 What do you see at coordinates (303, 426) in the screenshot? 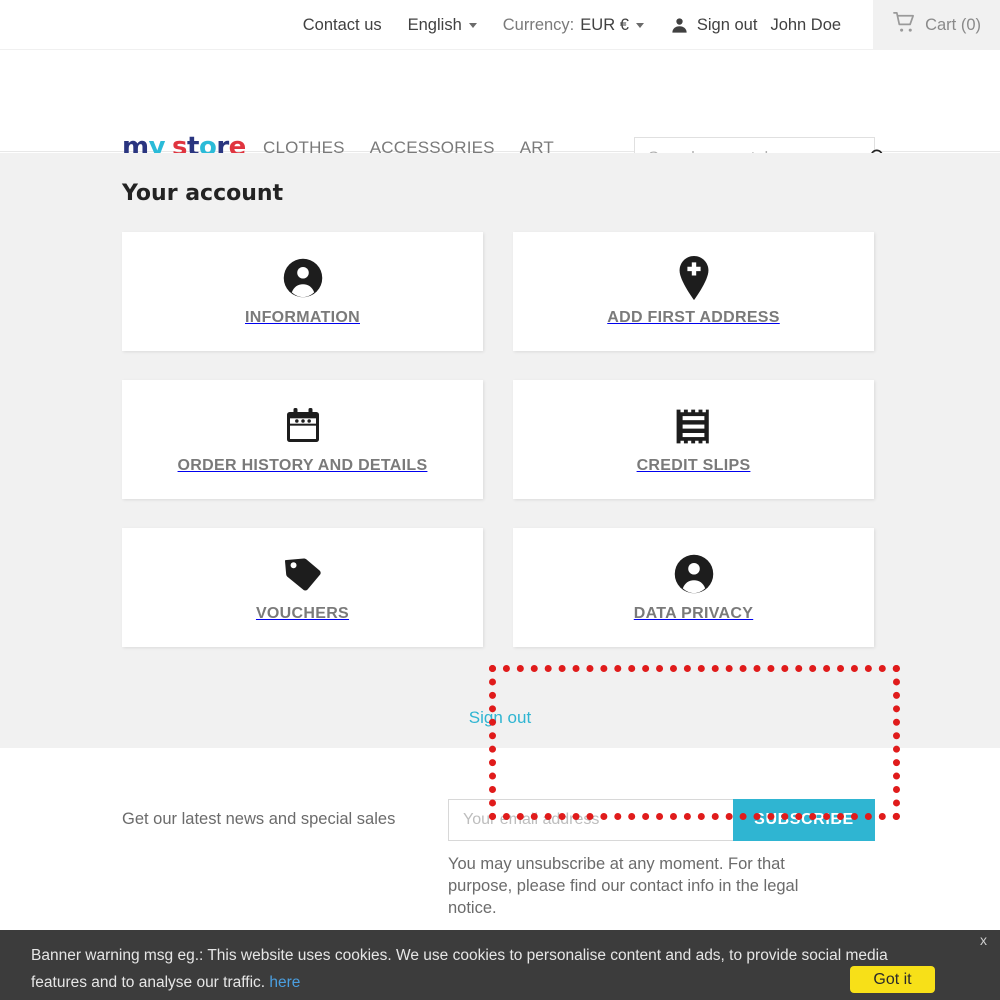
I see `calendar-icon` at bounding box center [303, 426].